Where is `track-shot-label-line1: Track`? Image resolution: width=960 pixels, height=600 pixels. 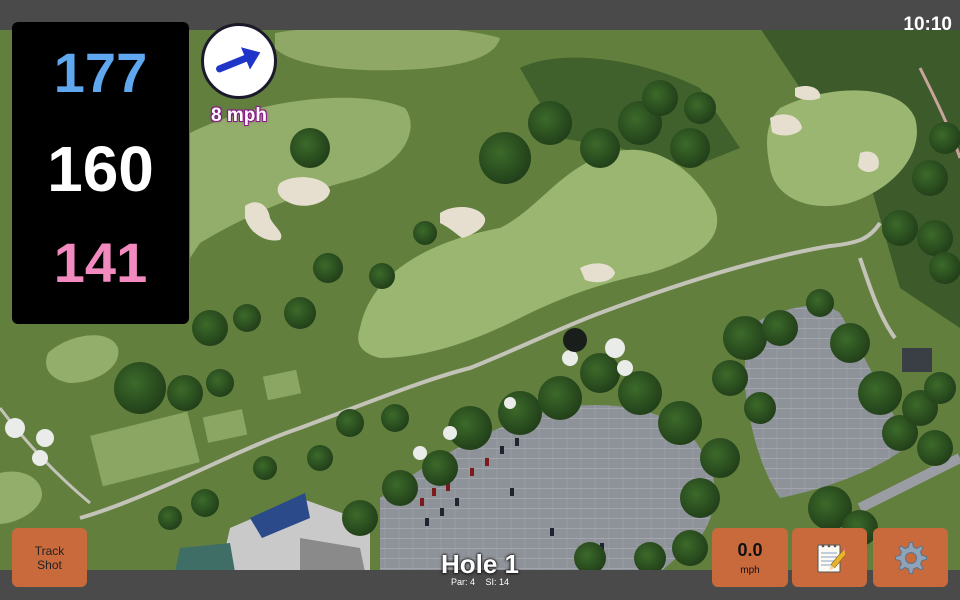
track-shot-label-line1: Track is located at coordinates (49, 550).